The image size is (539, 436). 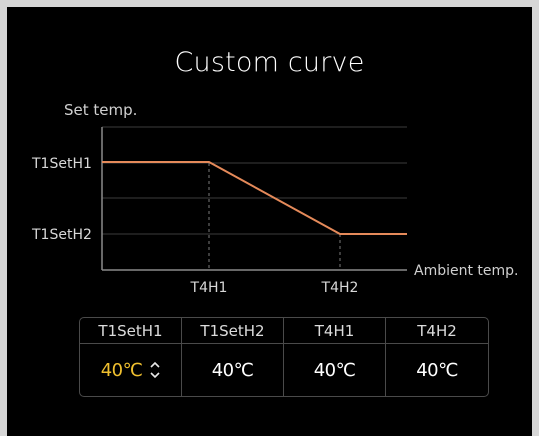 I want to click on value-t1seth2: 40℃, so click(x=232, y=370).